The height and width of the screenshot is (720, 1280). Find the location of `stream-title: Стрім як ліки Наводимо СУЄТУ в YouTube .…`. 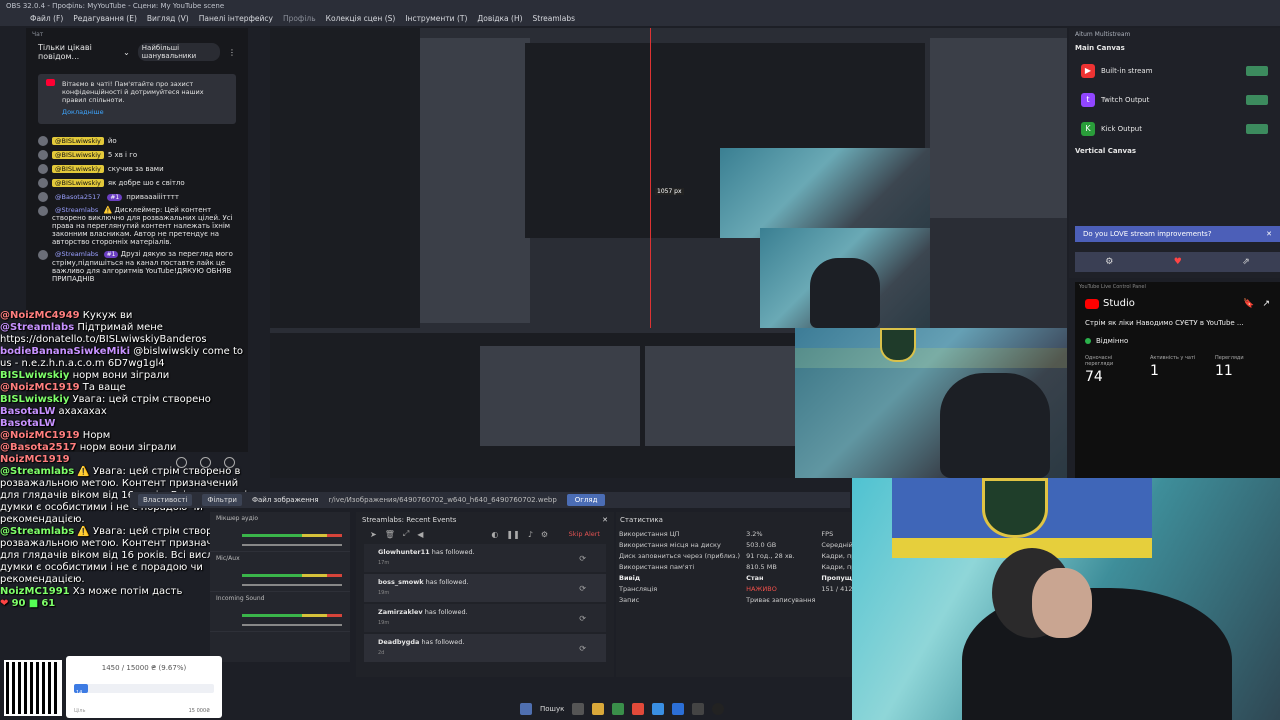

stream-title: Стрім як ліки Наводимо СУЄТУ в YouTube .… is located at coordinates (1164, 323).